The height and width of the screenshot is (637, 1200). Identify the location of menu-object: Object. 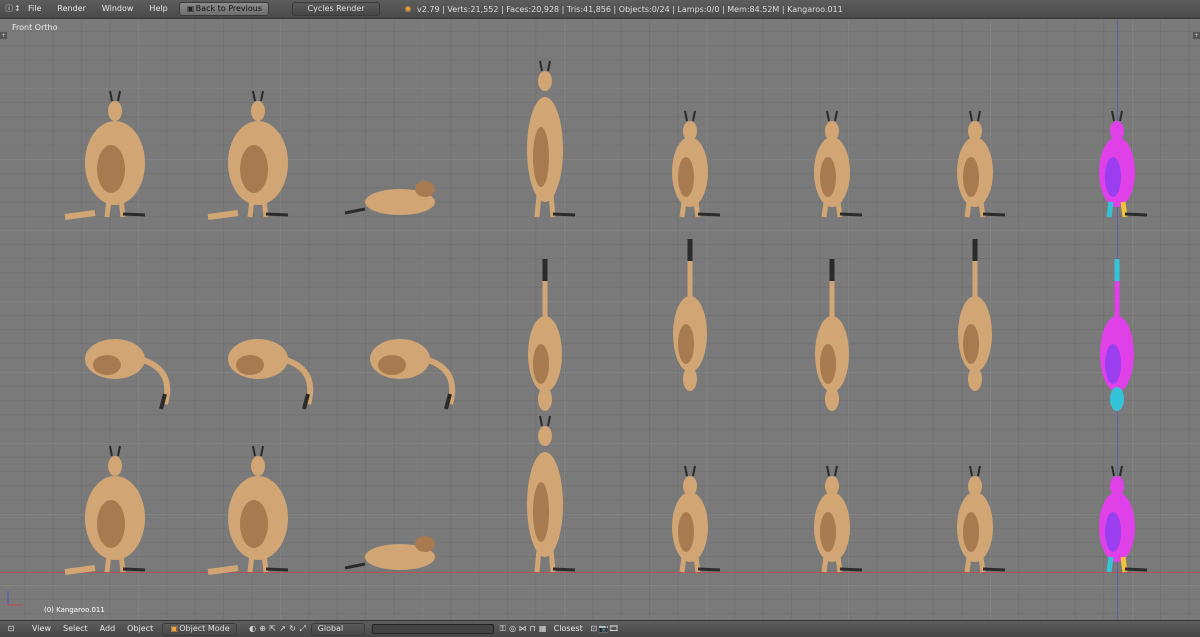
(140, 629).